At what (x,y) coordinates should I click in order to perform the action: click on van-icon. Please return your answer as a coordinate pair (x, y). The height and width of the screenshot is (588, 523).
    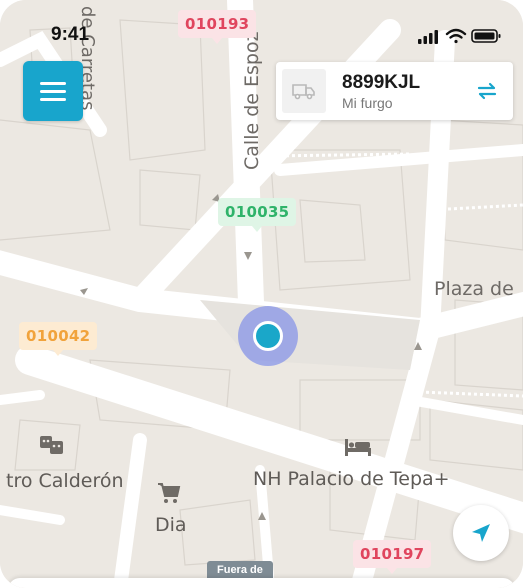
    Looking at the image, I should click on (303, 92).